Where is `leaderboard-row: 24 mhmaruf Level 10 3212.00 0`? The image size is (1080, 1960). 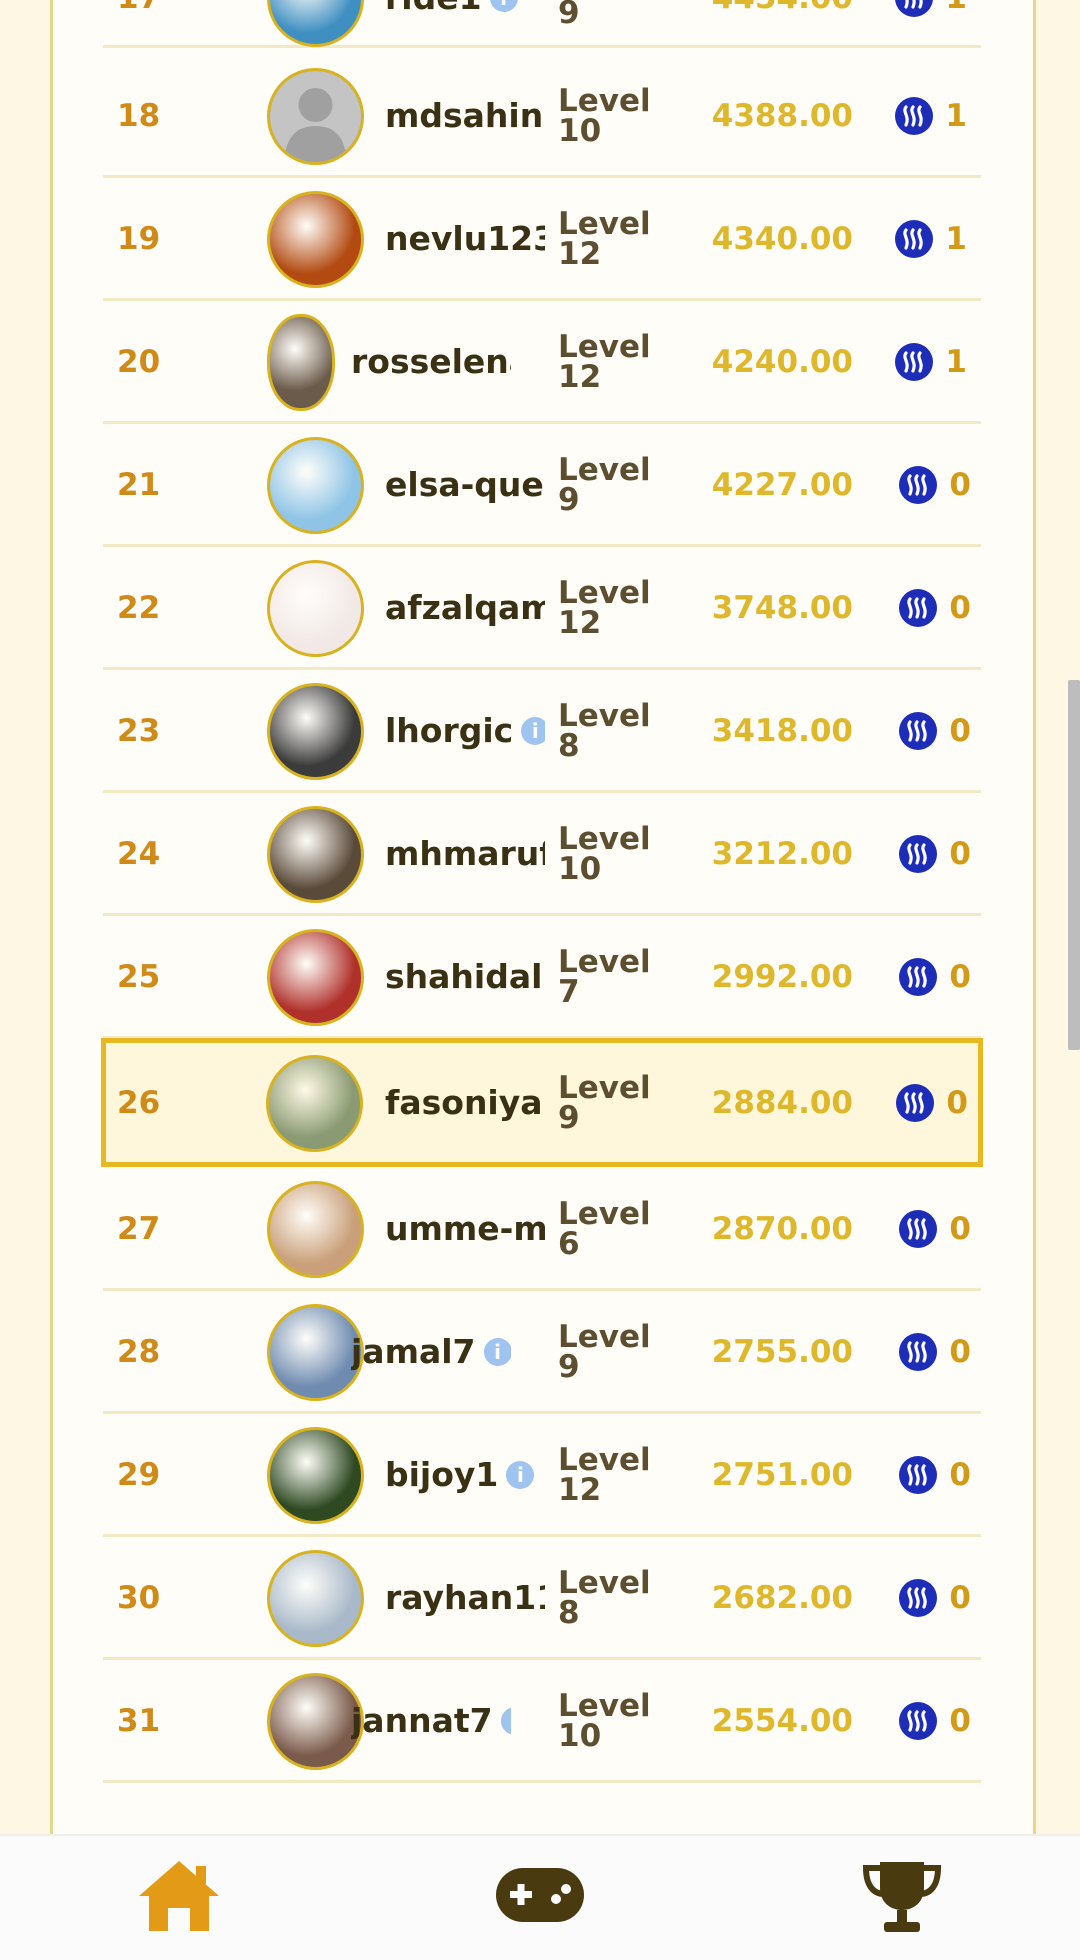
leaderboard-row: 24 mhmaruf Level 10 3212.00 0 is located at coordinates (542, 855).